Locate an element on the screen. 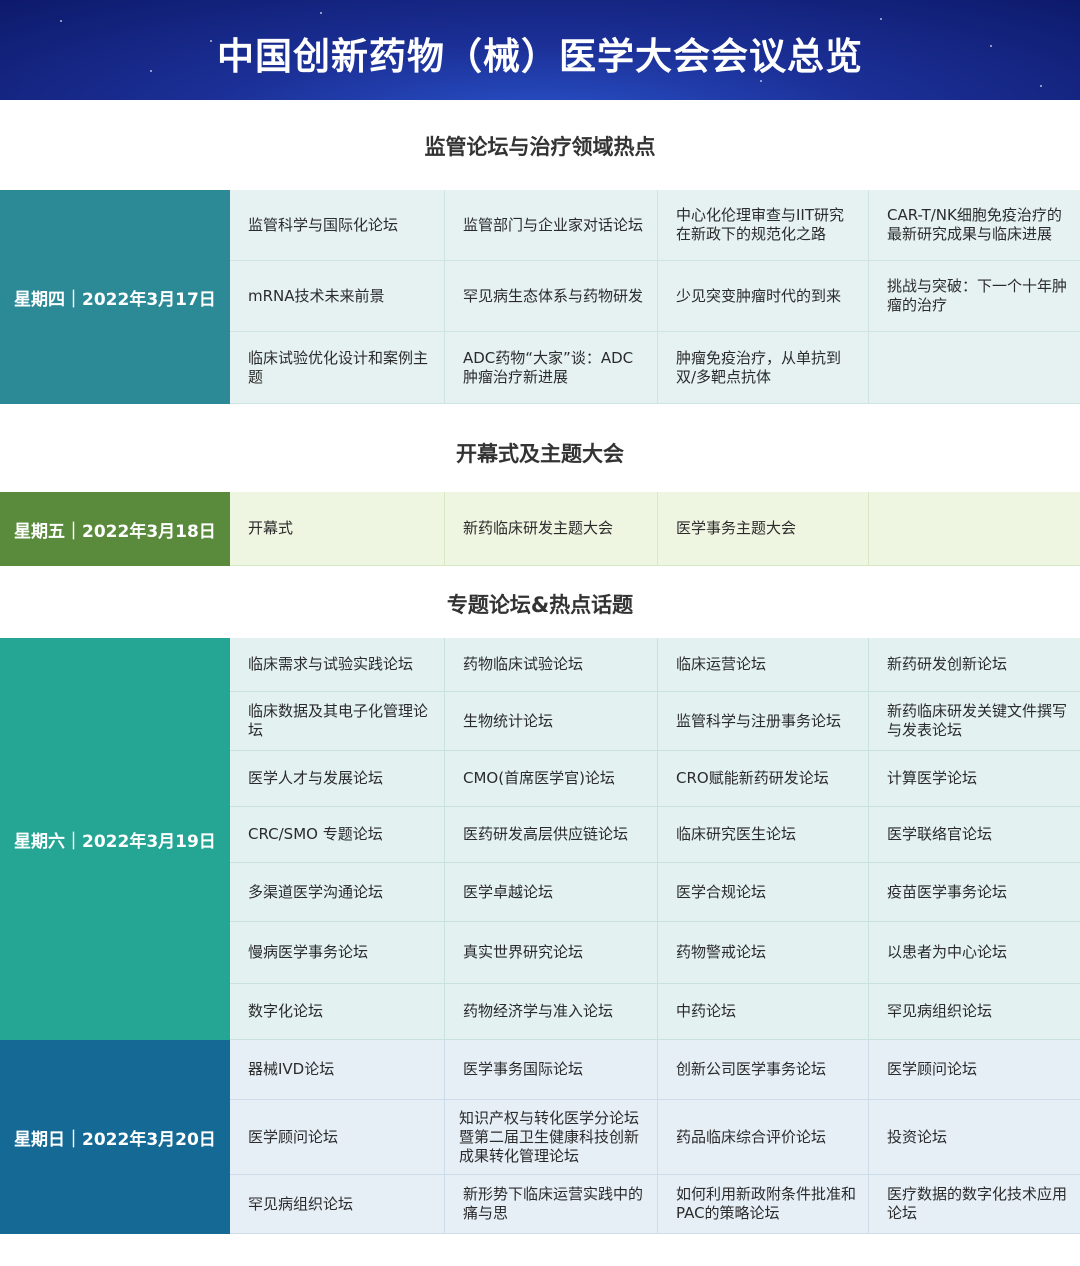 The image size is (1080, 1266). session-cell: 临床研究医生论坛 is located at coordinates (763, 835).